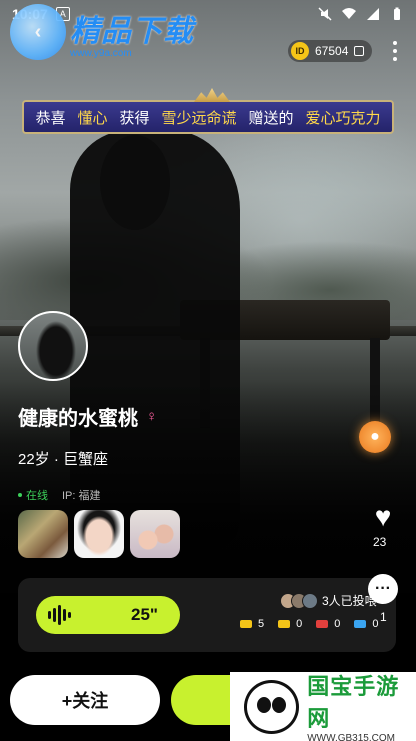 The height and width of the screenshot is (741, 416). I want to click on battery-icon, so click(397, 13).